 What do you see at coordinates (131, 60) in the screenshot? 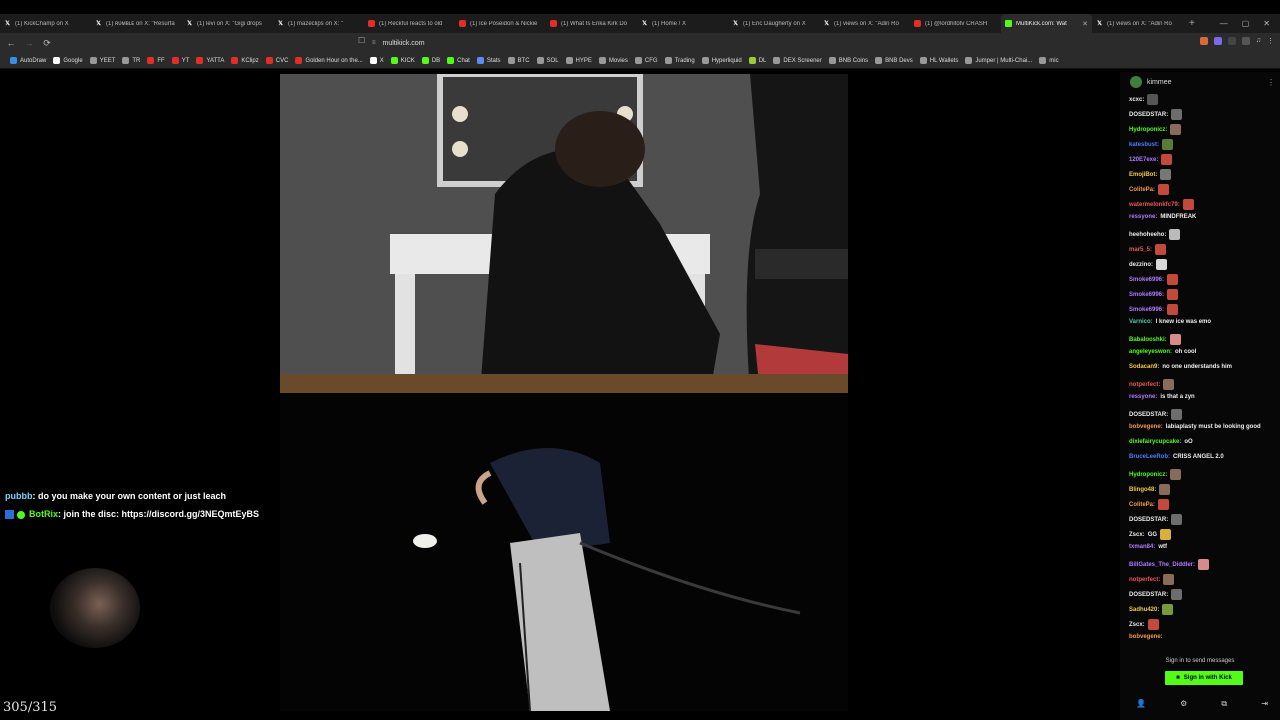
I see `bookmark-item: TR` at bounding box center [131, 60].